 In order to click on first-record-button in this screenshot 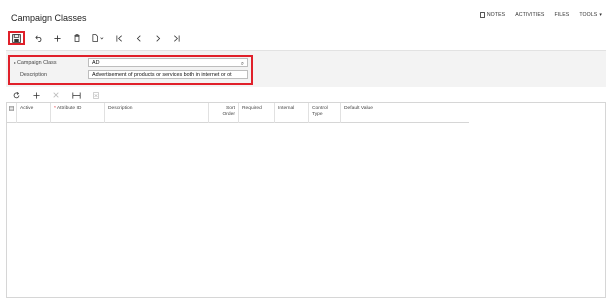, I will do `click(119, 38)`.